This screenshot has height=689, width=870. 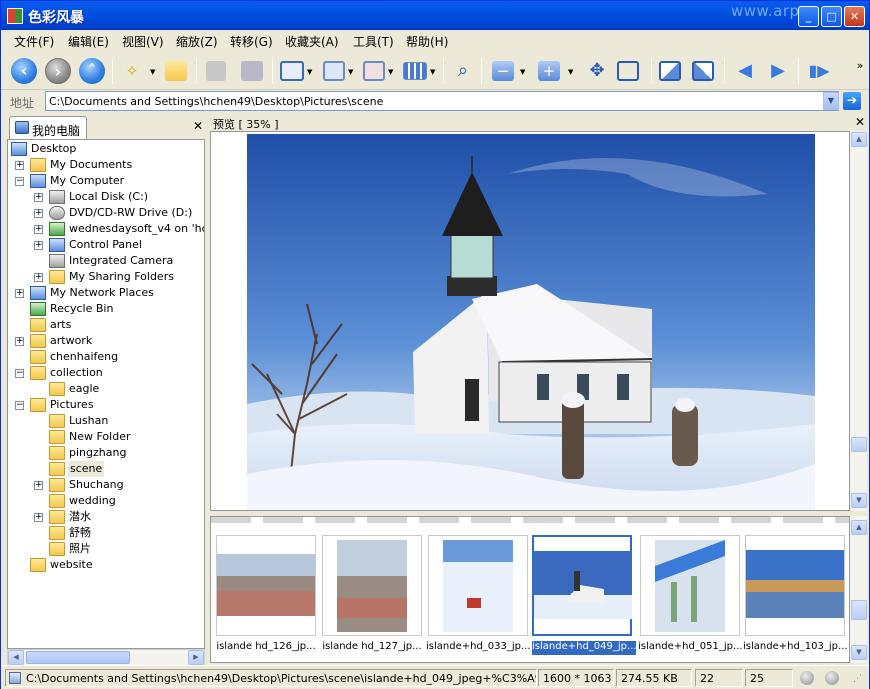 What do you see at coordinates (34, 41) in the screenshot?
I see `menu-file: 文件(F)` at bounding box center [34, 41].